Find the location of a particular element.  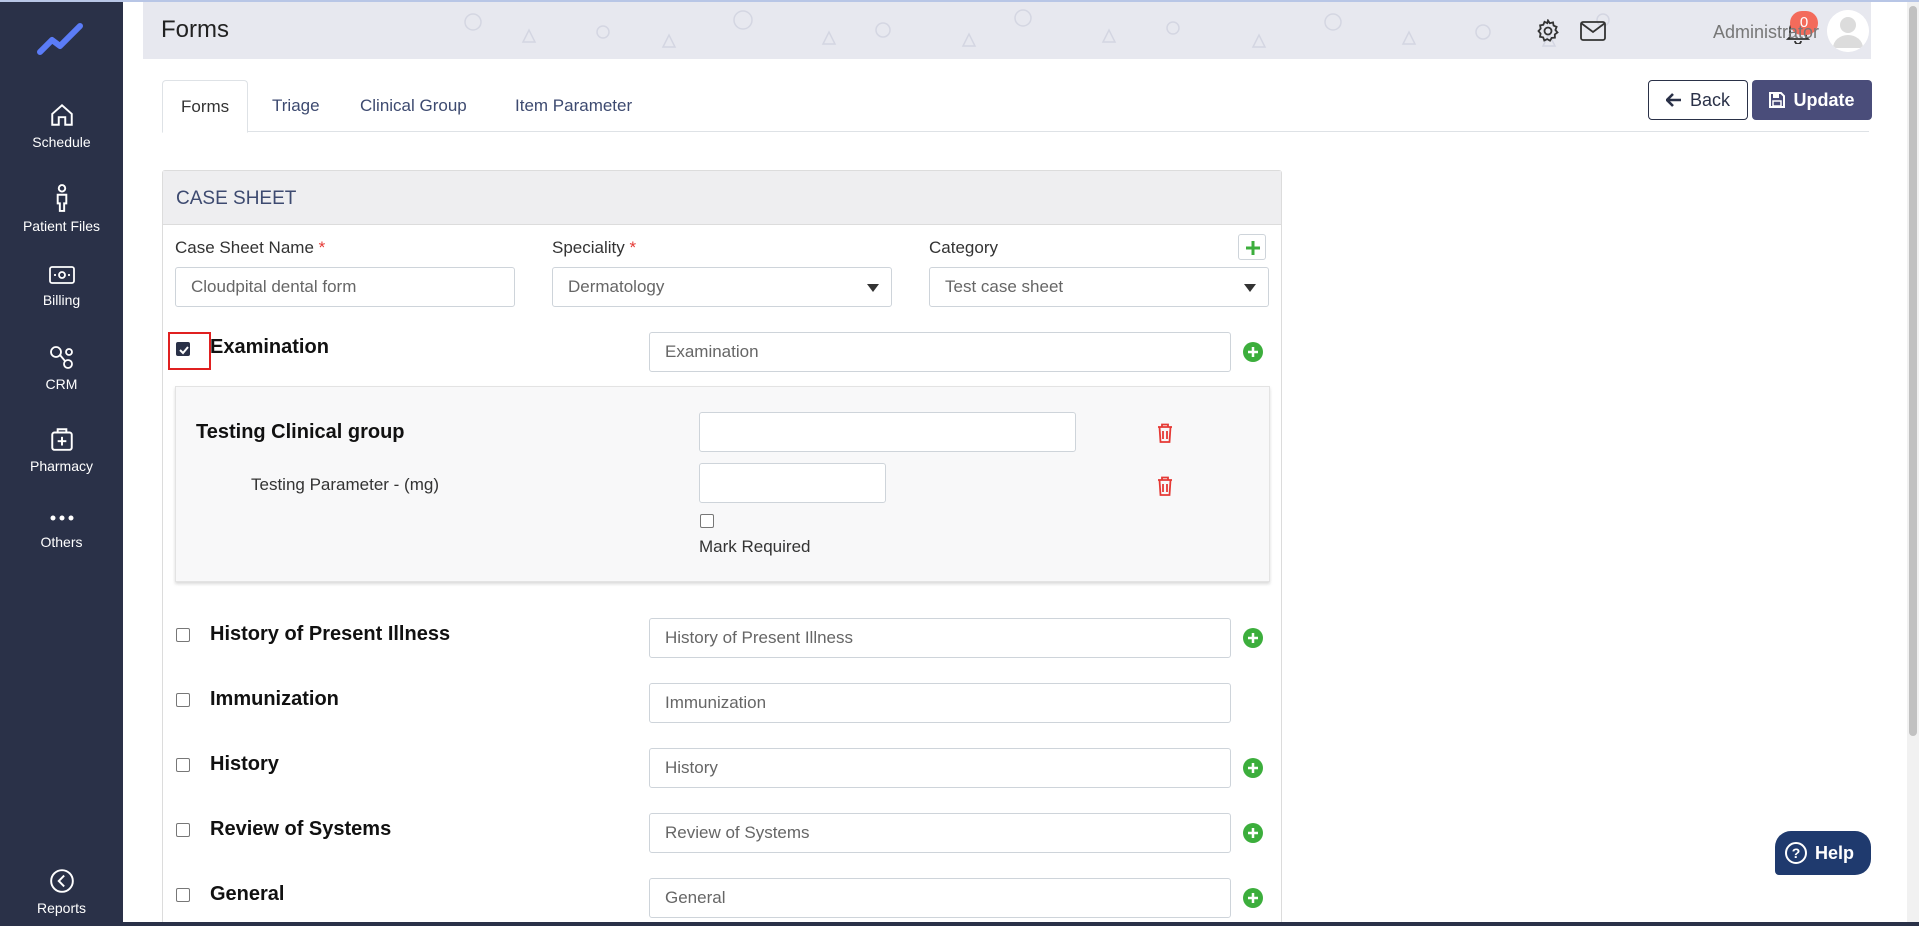

speciality-label: Speciality * is located at coordinates (594, 247).